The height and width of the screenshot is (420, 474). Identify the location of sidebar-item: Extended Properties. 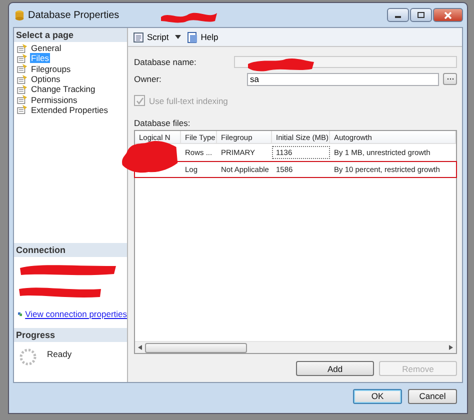
(70, 109).